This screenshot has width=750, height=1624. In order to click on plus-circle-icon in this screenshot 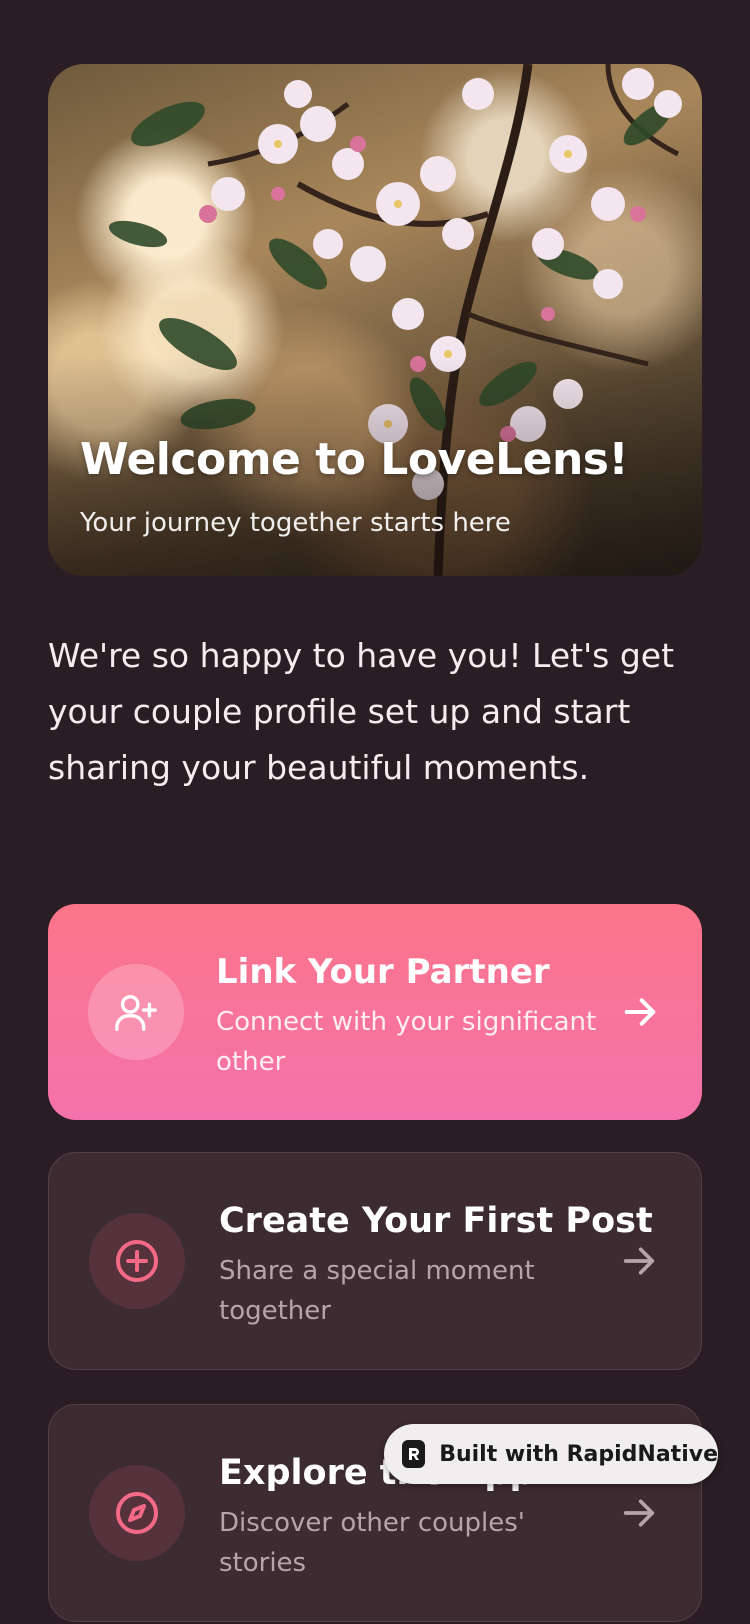, I will do `click(137, 1261)`.